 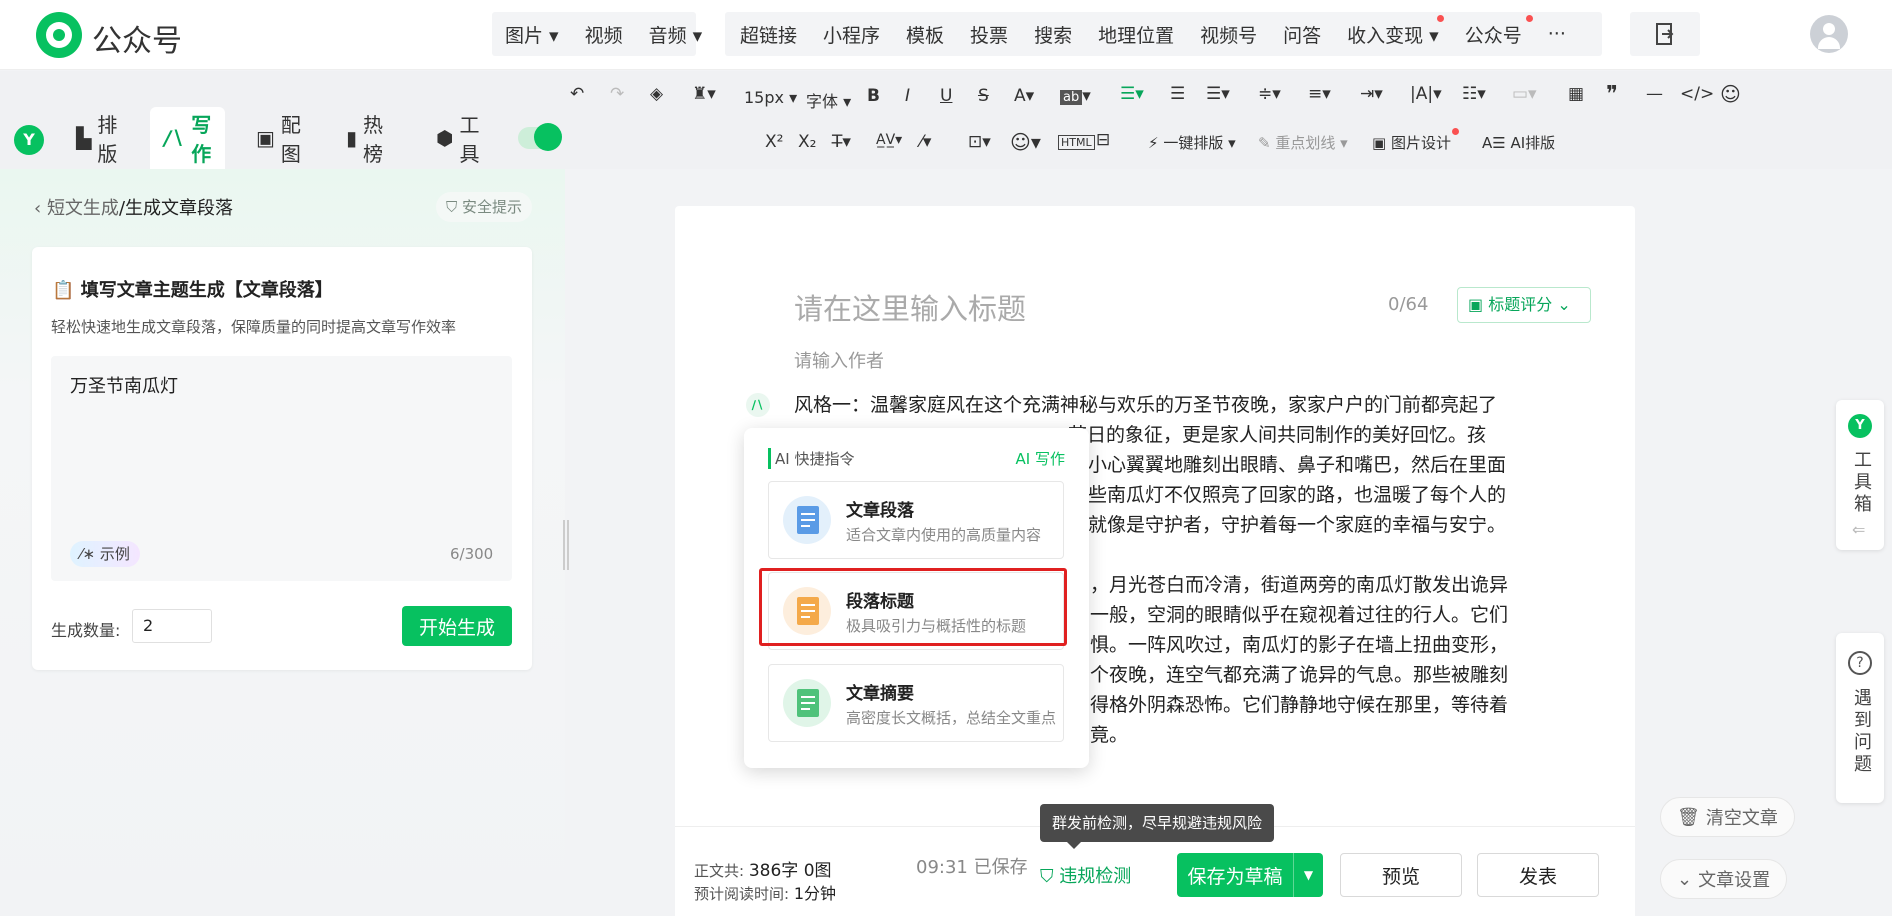 I want to click on menu-audio: 音频 ▾, so click(x=676, y=34).